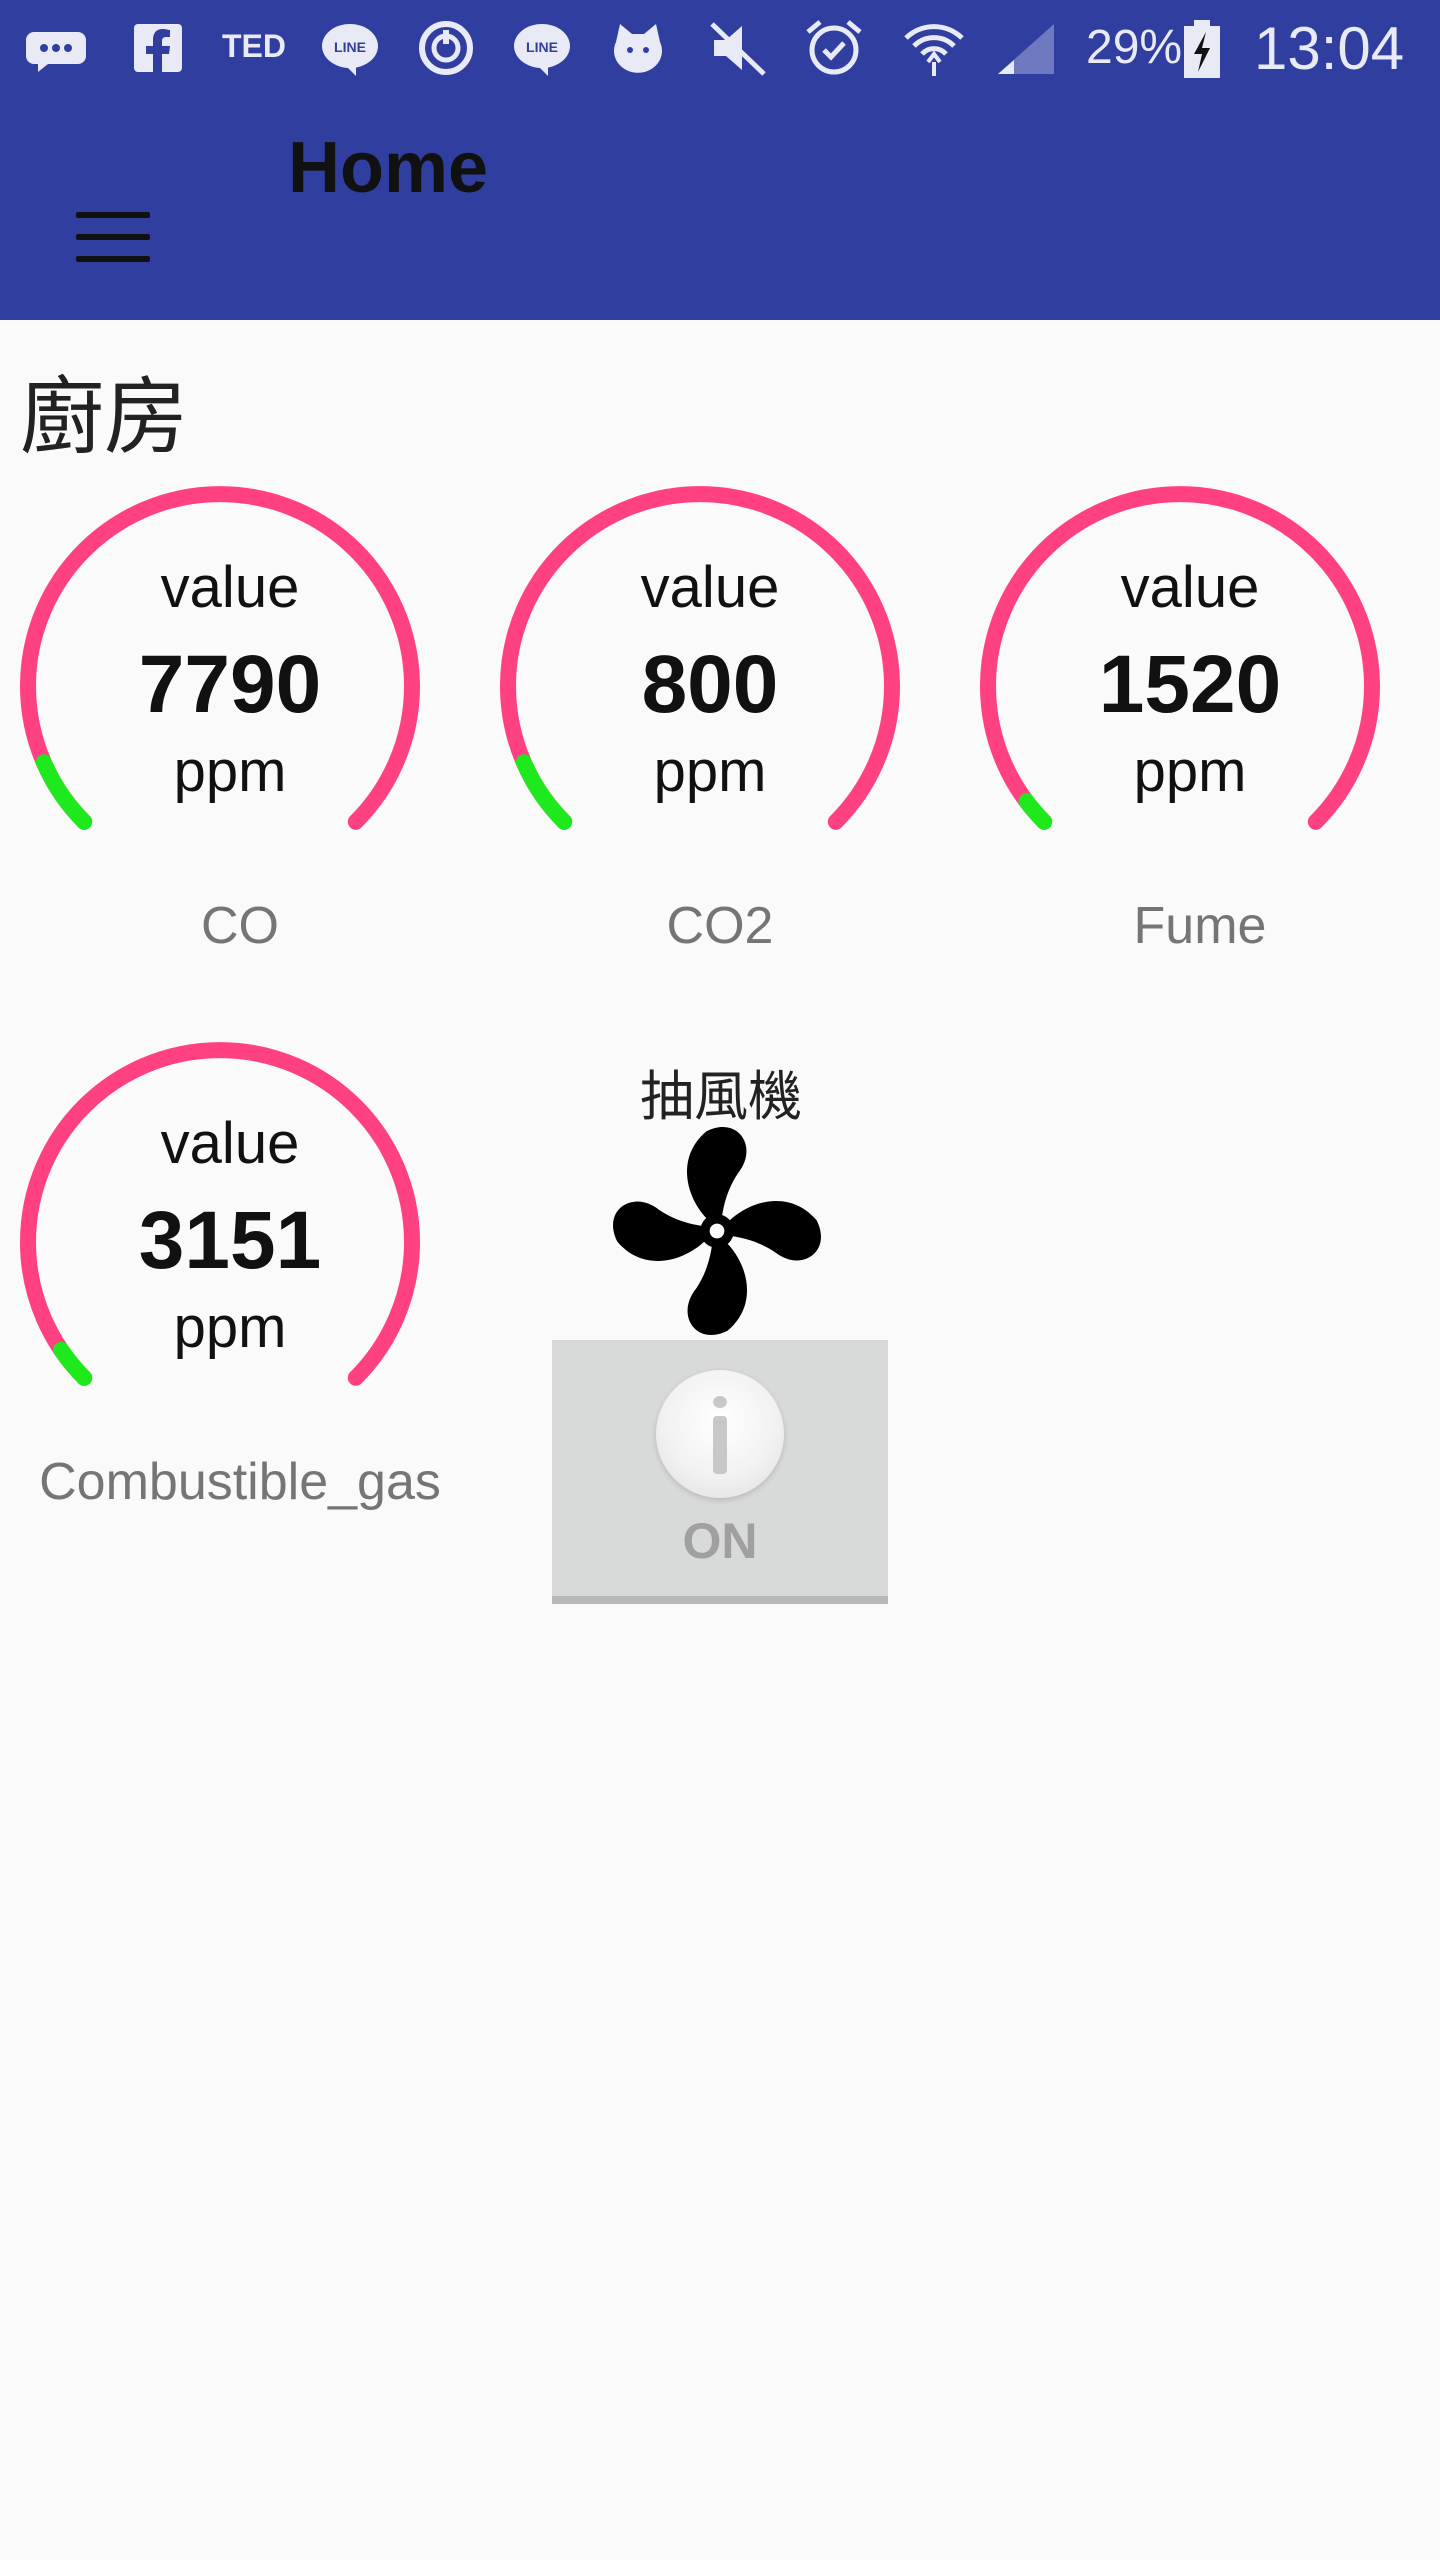  Describe the element at coordinates (388, 168) in the screenshot. I see `page-title: Home` at that location.